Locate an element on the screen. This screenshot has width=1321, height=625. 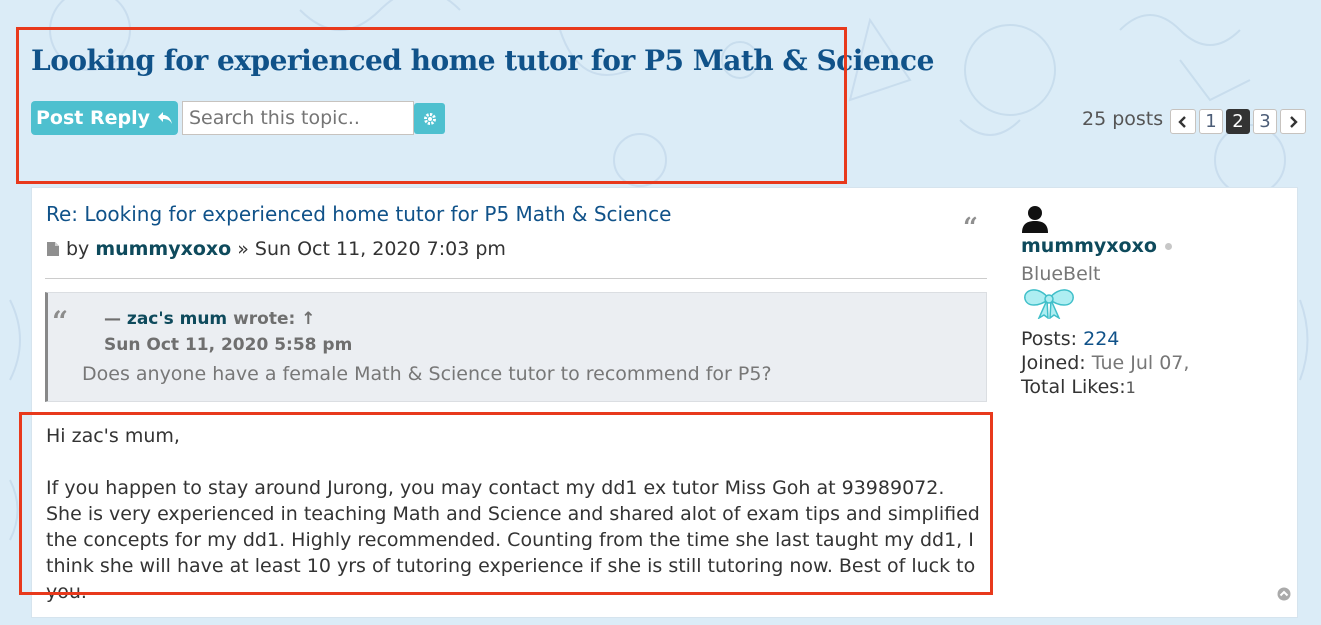
post-date: » Sun Oct 11, 2020 7:03 pm is located at coordinates (371, 249).